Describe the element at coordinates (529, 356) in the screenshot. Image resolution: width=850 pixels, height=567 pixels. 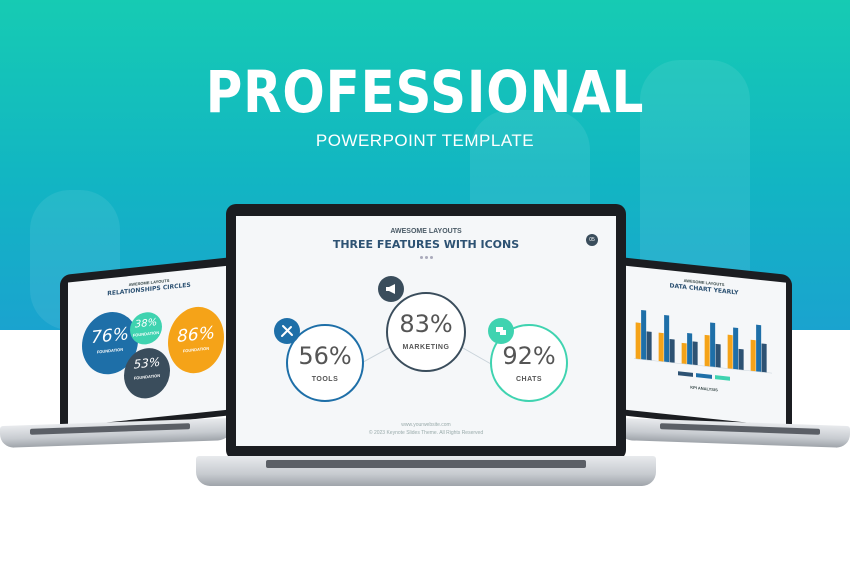
I see `chats-percent: 92%` at that location.